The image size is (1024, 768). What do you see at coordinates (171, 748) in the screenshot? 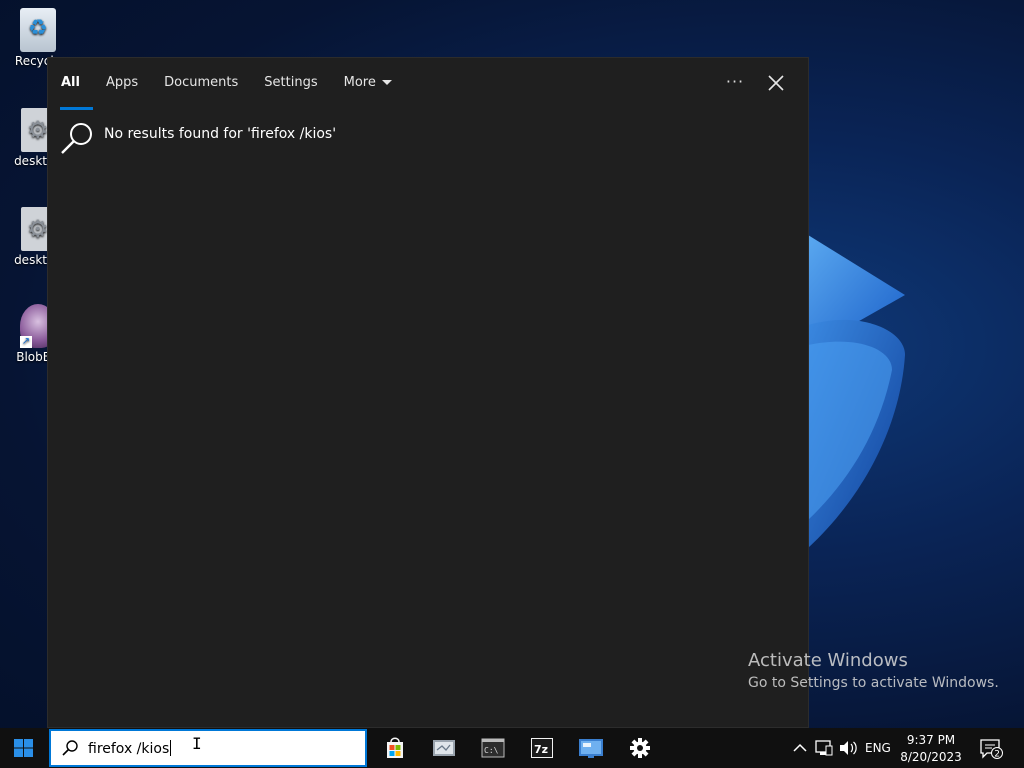
I see `text-cursor` at bounding box center [171, 748].